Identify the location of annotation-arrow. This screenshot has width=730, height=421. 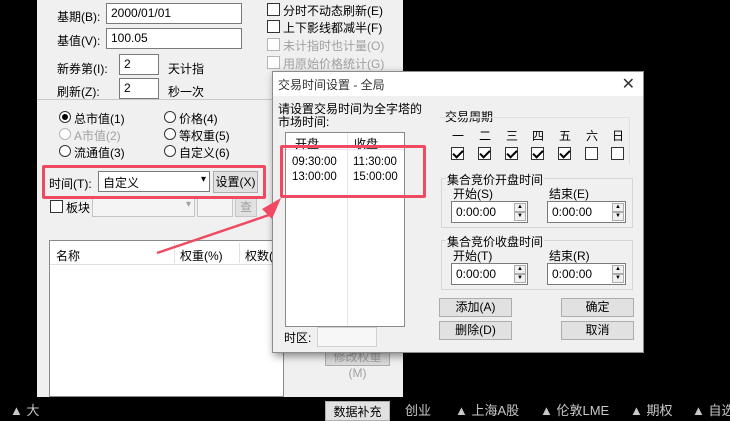
(218, 226).